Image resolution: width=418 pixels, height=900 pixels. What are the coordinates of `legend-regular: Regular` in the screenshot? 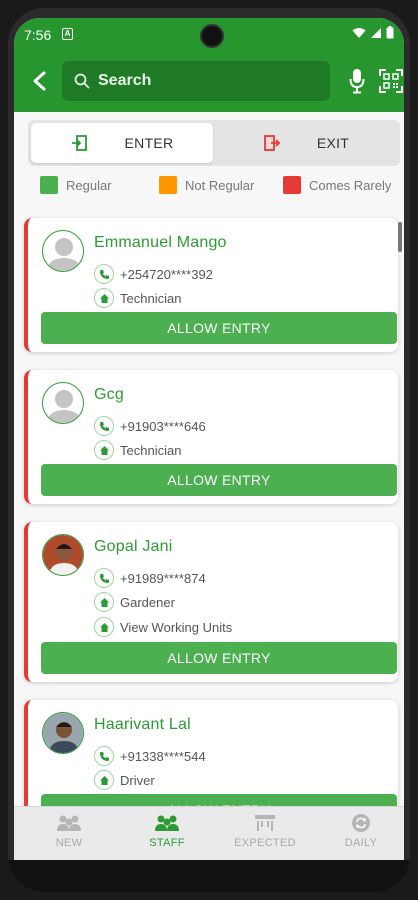 It's located at (76, 185).